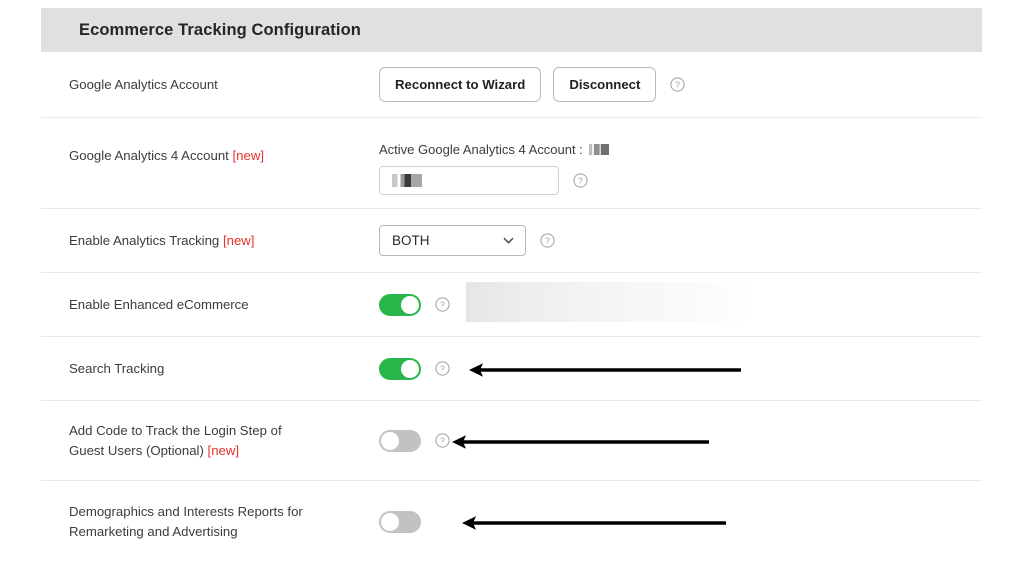 Image resolution: width=1023 pixels, height=576 pixels. I want to click on active-ga4-account-text: Active Google Analytics 4 Account :, so click(481, 149).